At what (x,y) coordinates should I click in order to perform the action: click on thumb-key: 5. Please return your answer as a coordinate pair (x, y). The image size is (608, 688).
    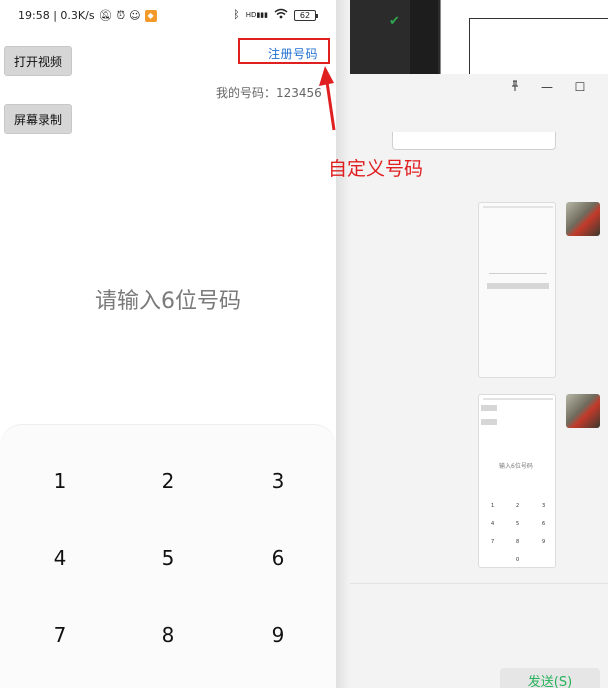
    Looking at the image, I should click on (518, 524).